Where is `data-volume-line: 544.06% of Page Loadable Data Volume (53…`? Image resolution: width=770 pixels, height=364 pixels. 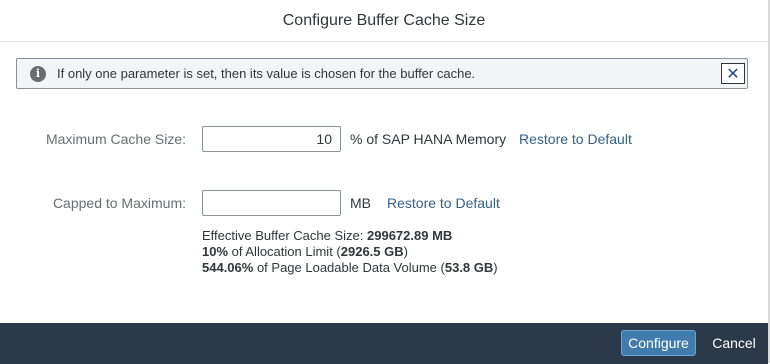 data-volume-line: 544.06% of Page Loadable Data Volume (53… is located at coordinates (350, 267).